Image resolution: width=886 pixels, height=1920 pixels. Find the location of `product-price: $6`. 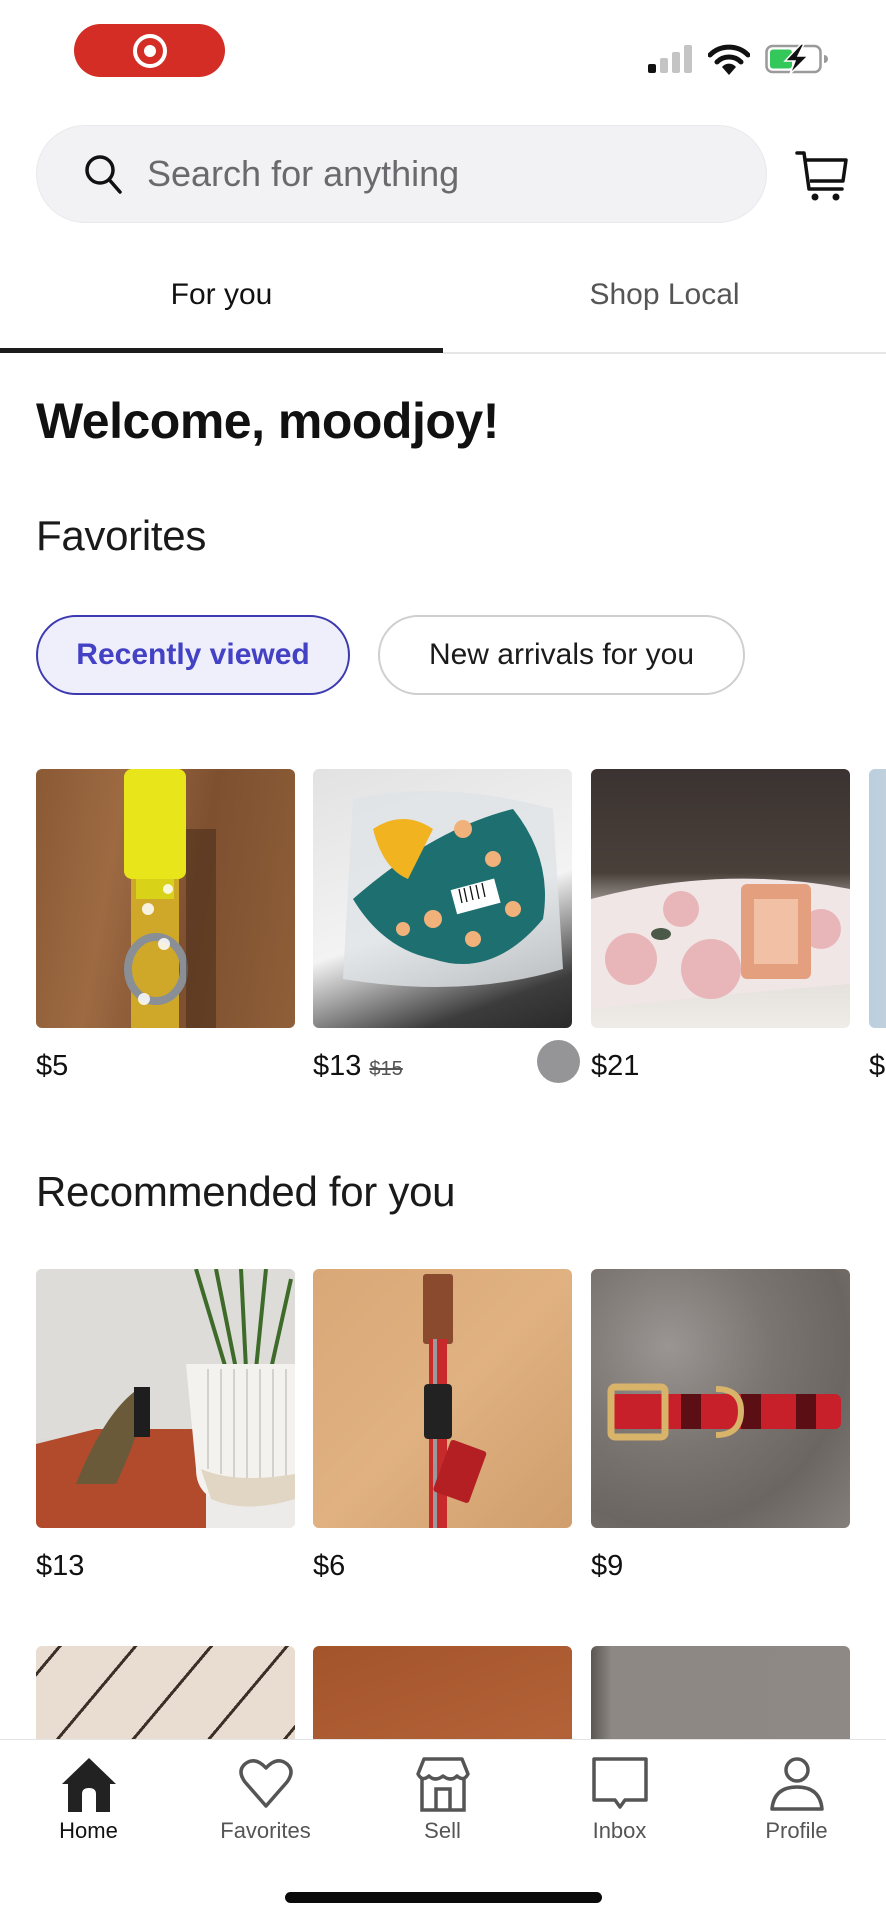

product-price: $6 is located at coordinates (329, 1566).